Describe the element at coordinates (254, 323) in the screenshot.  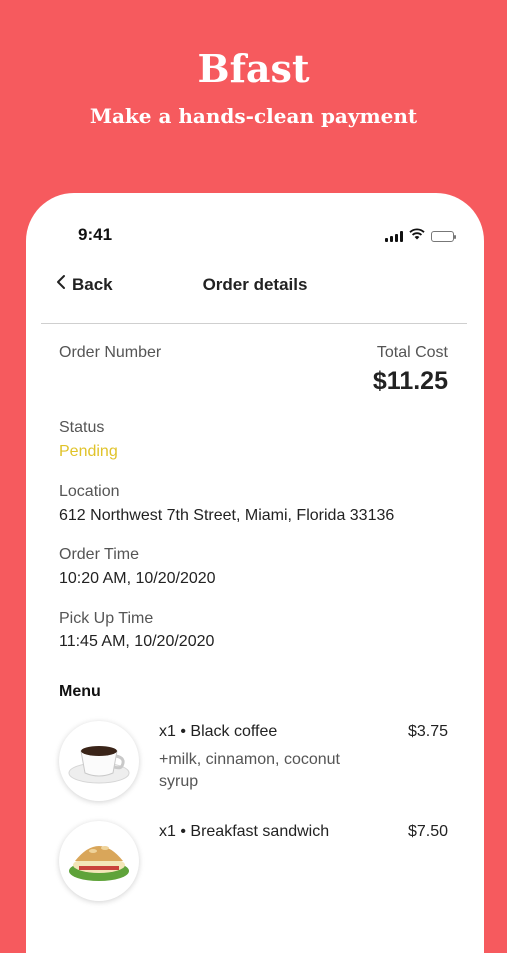
I see `header-divider` at that location.